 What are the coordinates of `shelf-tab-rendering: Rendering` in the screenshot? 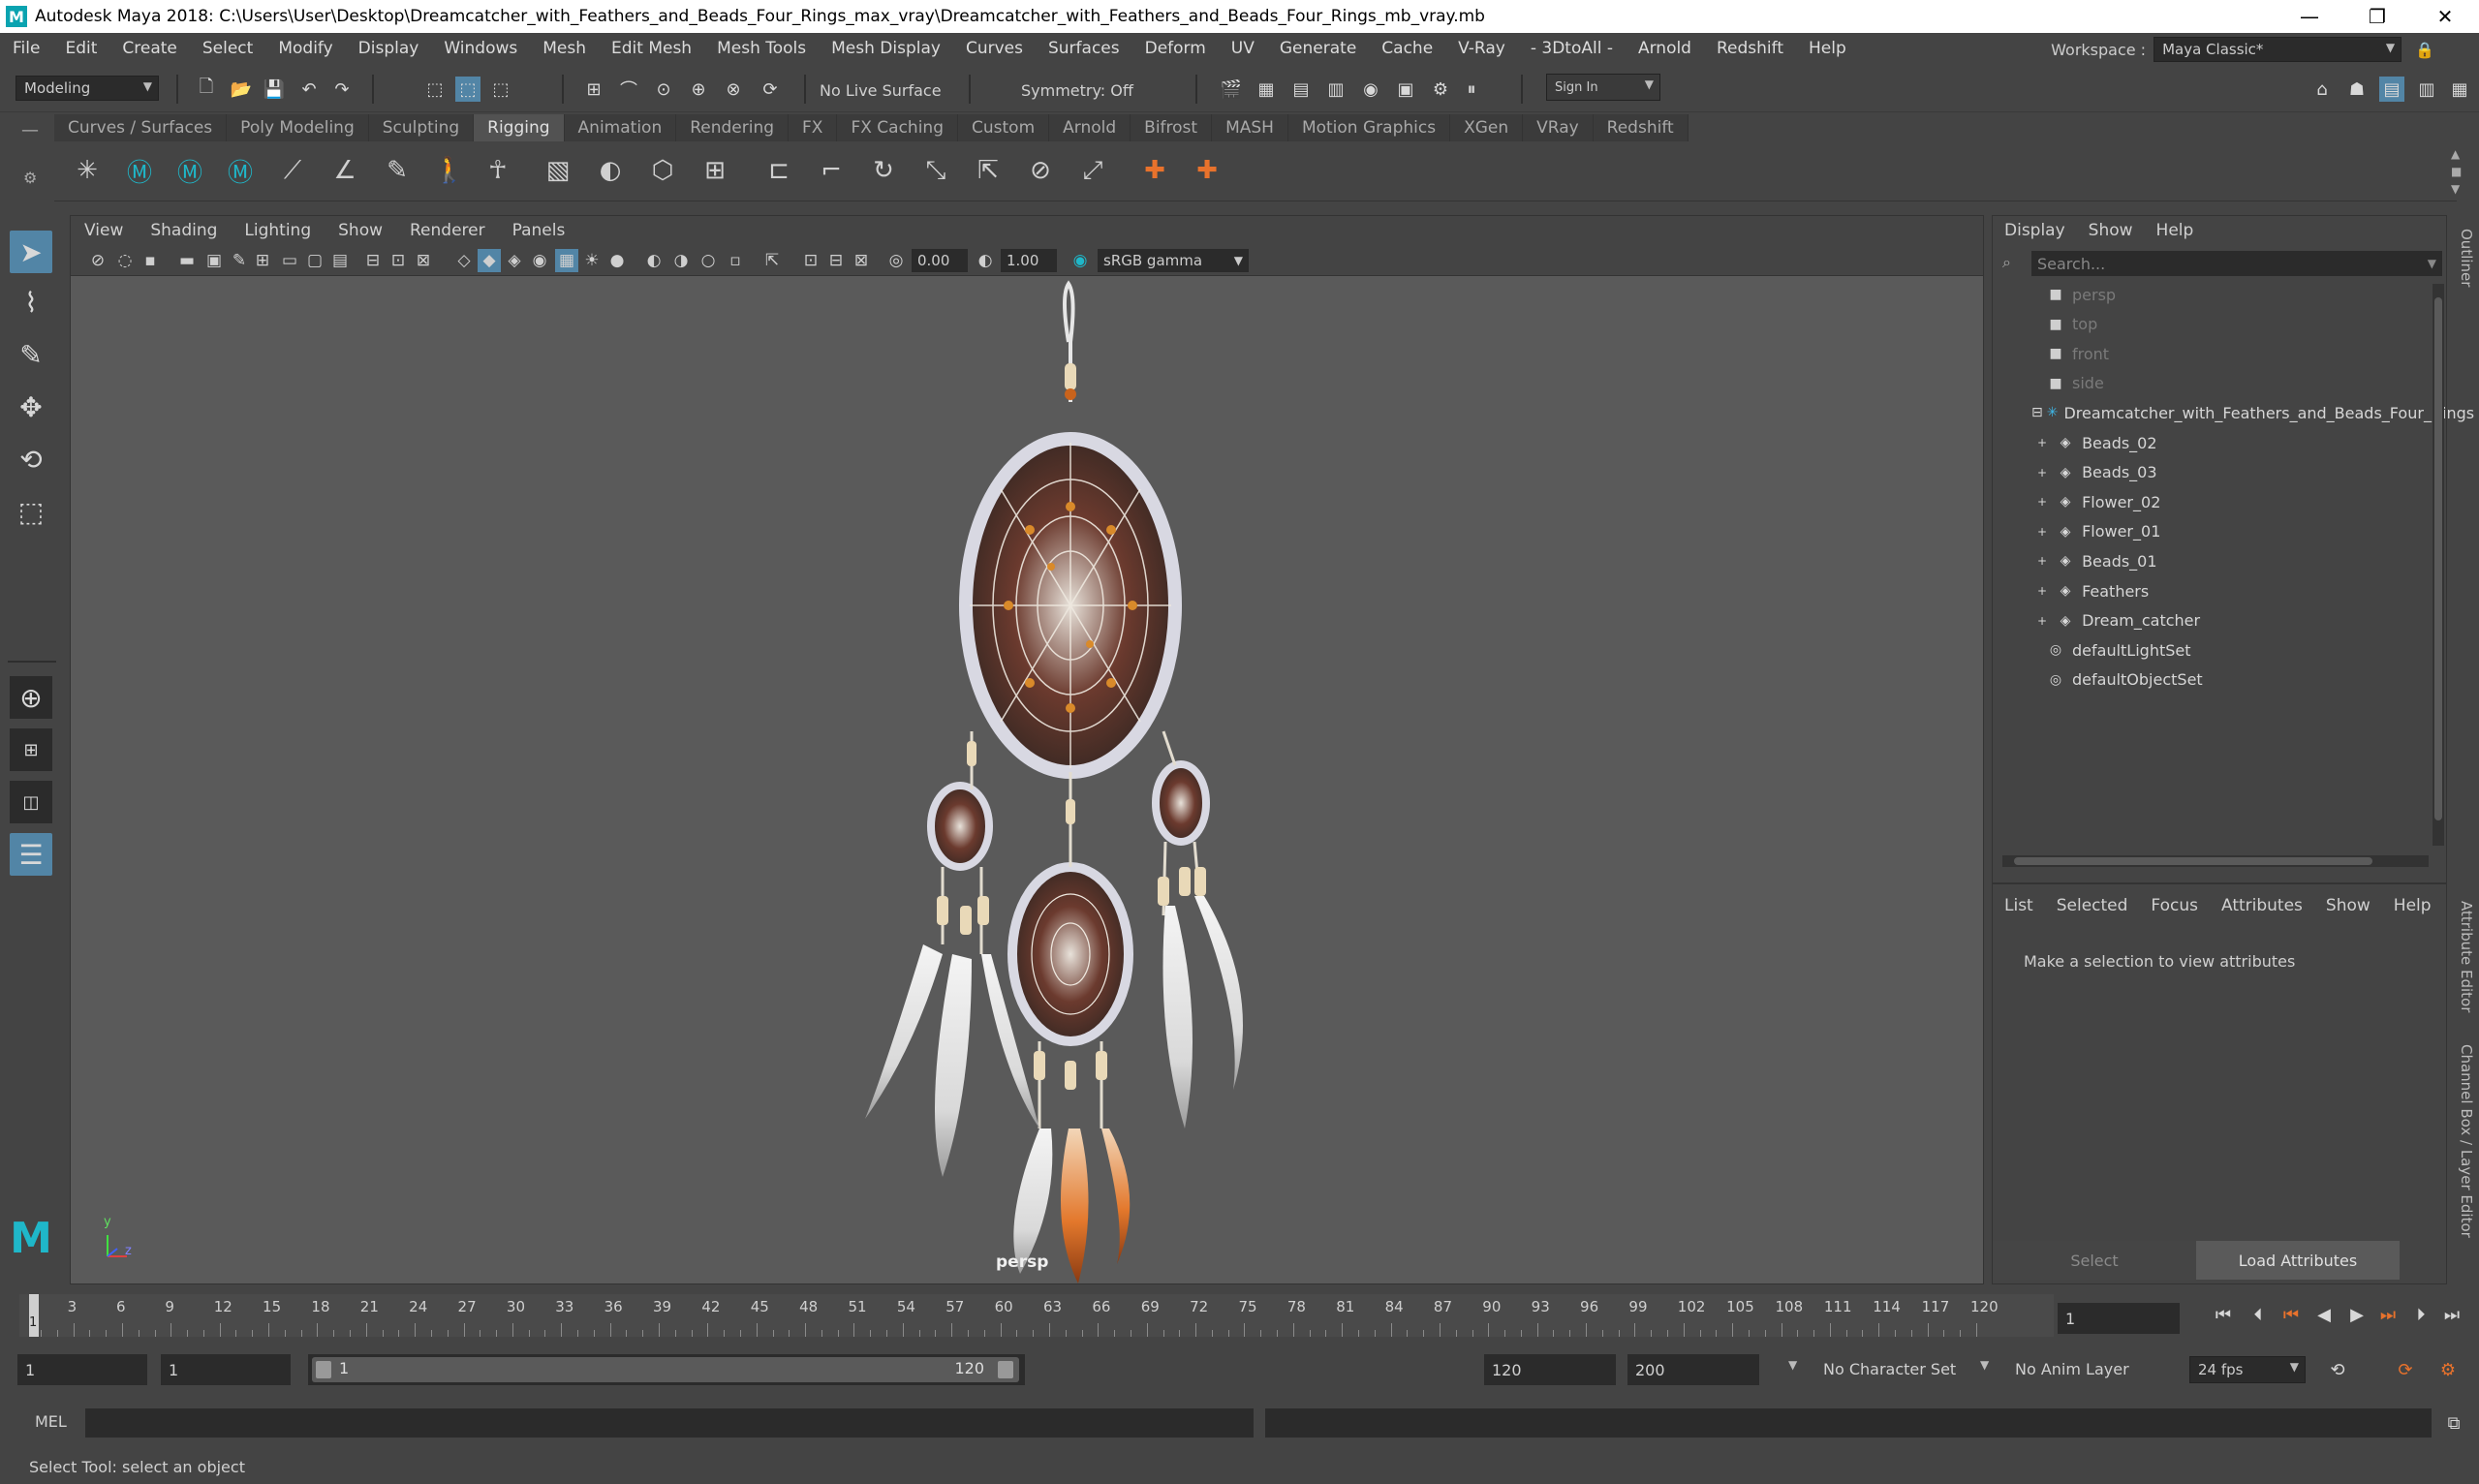 It's located at (733, 127).